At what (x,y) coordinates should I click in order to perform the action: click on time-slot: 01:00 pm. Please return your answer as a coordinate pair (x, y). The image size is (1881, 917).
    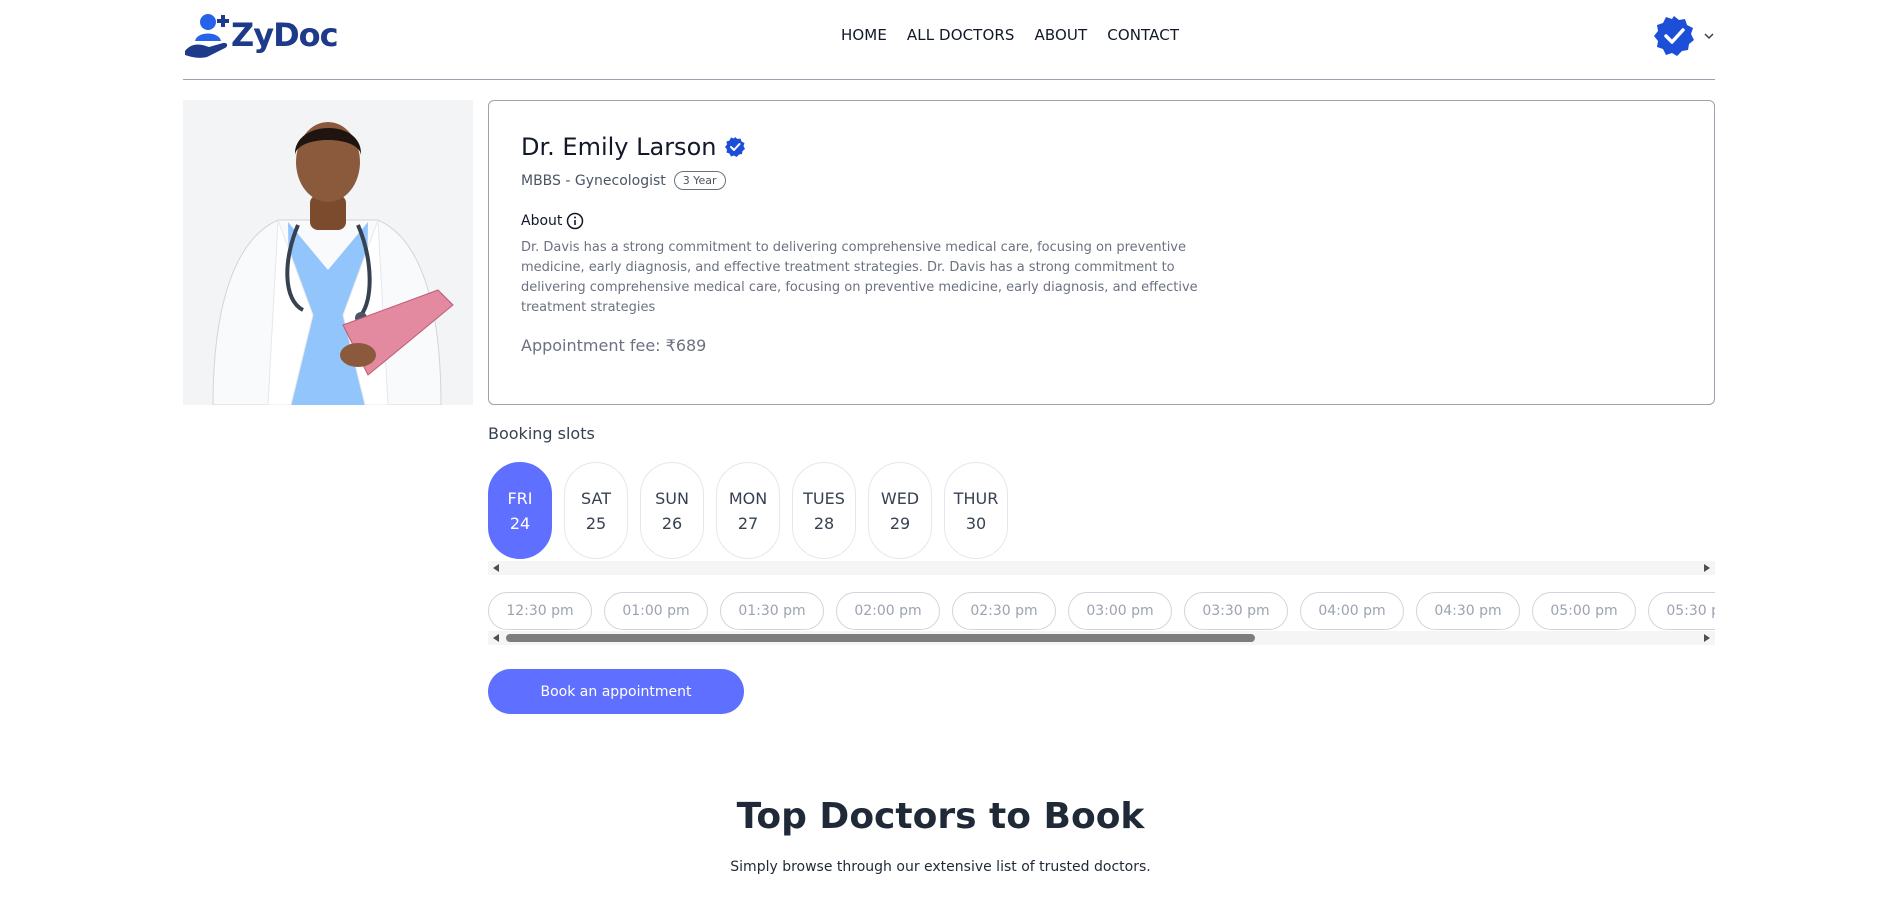
    Looking at the image, I should click on (656, 611).